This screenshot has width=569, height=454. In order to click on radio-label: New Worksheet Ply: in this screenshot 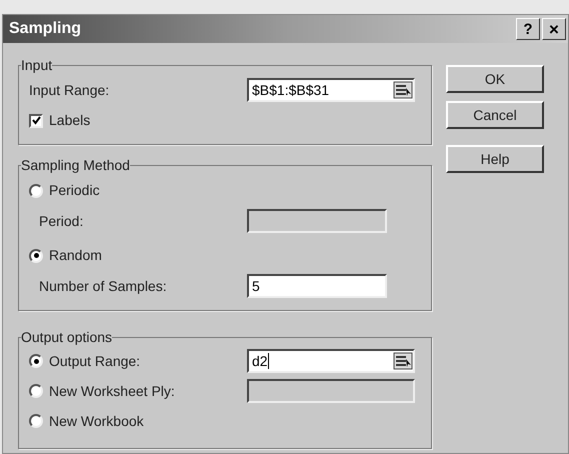, I will do `click(112, 391)`.